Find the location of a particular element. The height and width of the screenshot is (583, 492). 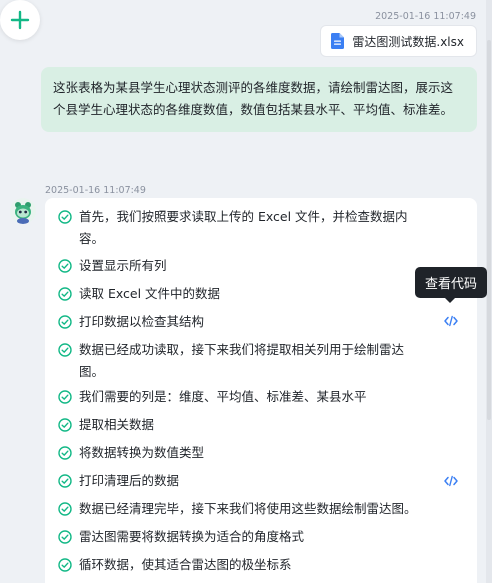

step-item: 首先，我们按照要求读取上传的 Excel 文件，并检查数据内容。 is located at coordinates (243, 228).